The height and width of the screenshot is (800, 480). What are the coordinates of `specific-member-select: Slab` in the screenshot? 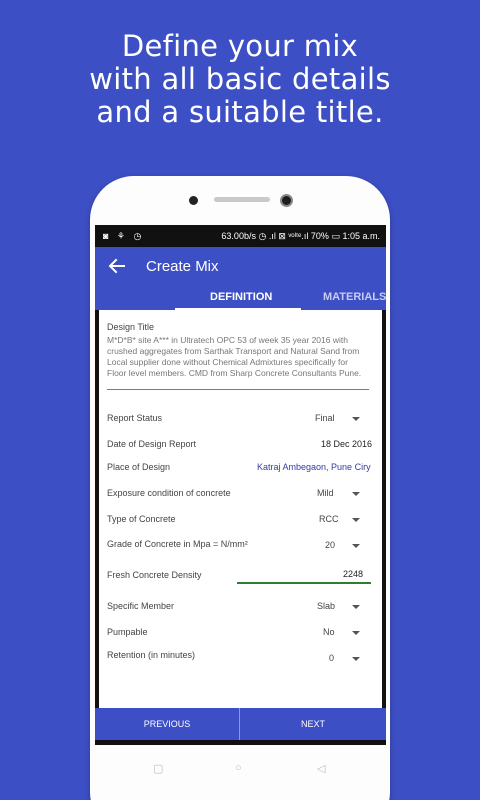 It's located at (326, 606).